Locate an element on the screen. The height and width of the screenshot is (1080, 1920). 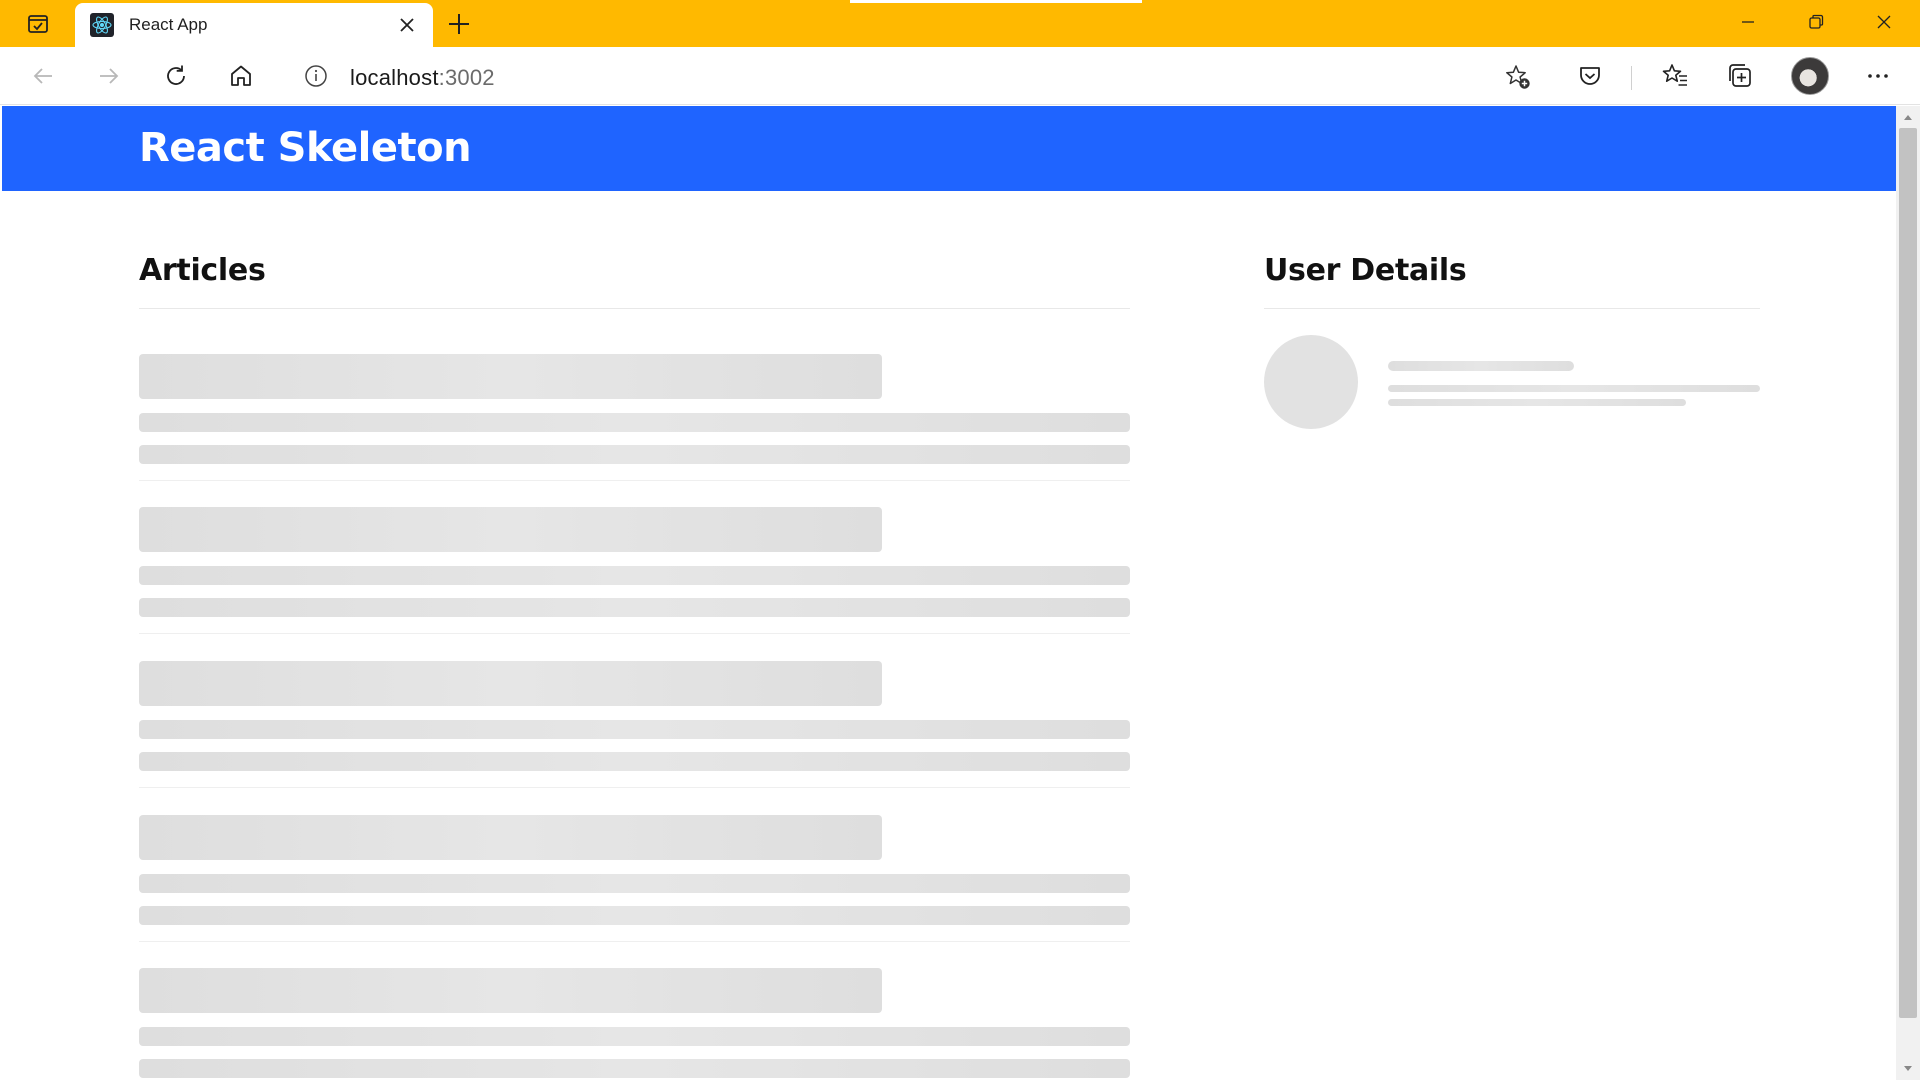
app-title: React Skeleton is located at coordinates (305, 148).